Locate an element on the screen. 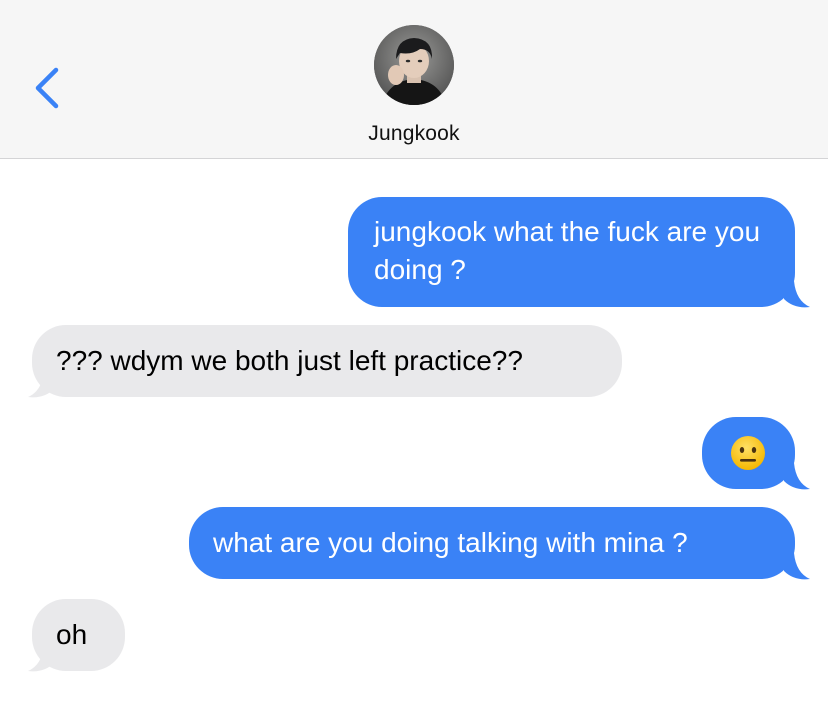  message-bubble: ??? wdym we both just left practice?? is located at coordinates (327, 361).